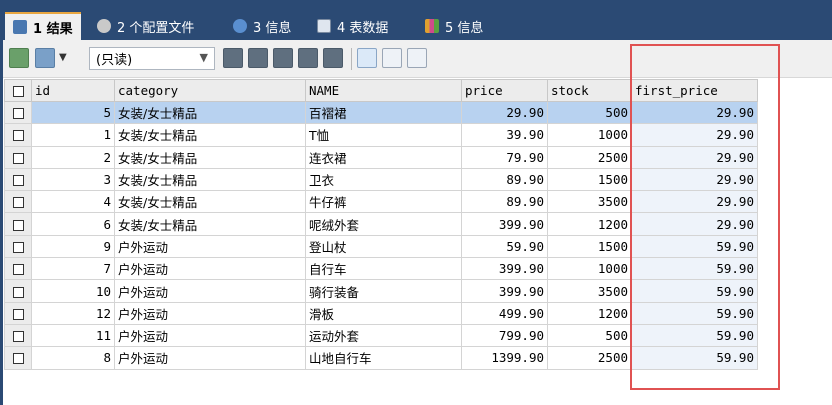  I want to click on table-row: 11 户外运动 运动外套 799.90 500 59.90, so click(381, 335).